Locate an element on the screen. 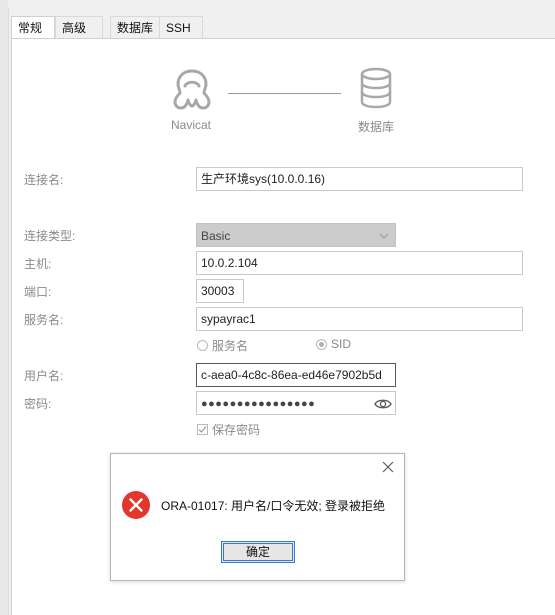 The image size is (555, 615). tab-advanced: 高级 is located at coordinates (79, 27).